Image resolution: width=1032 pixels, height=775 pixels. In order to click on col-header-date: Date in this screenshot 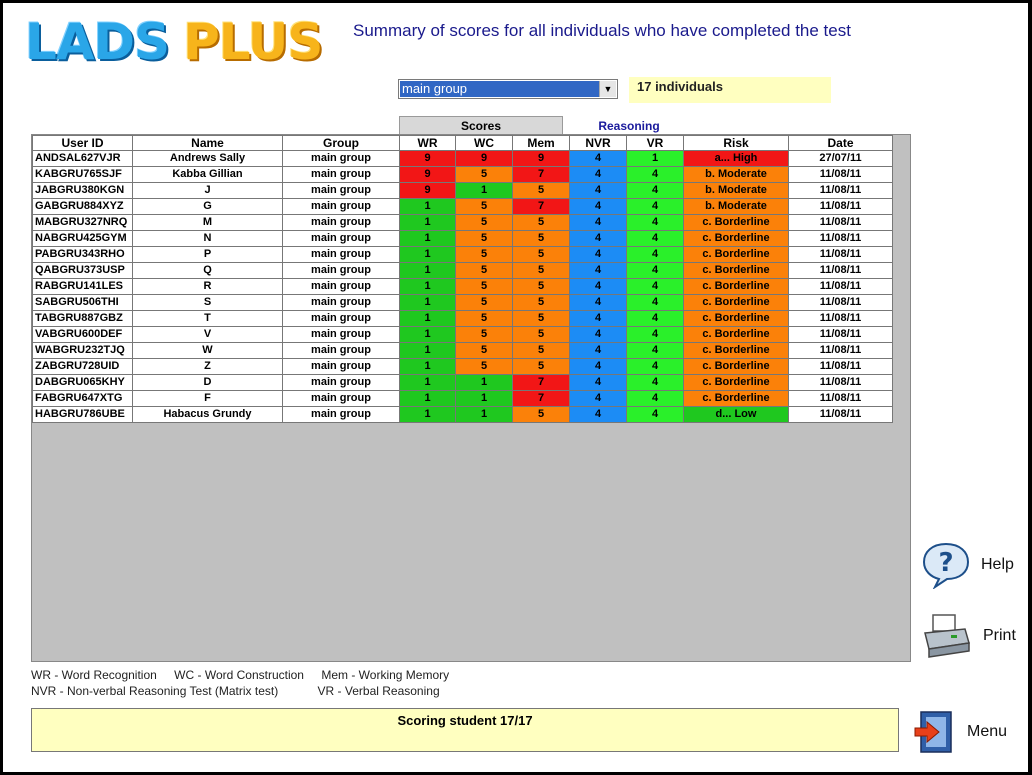, I will do `click(840, 143)`.